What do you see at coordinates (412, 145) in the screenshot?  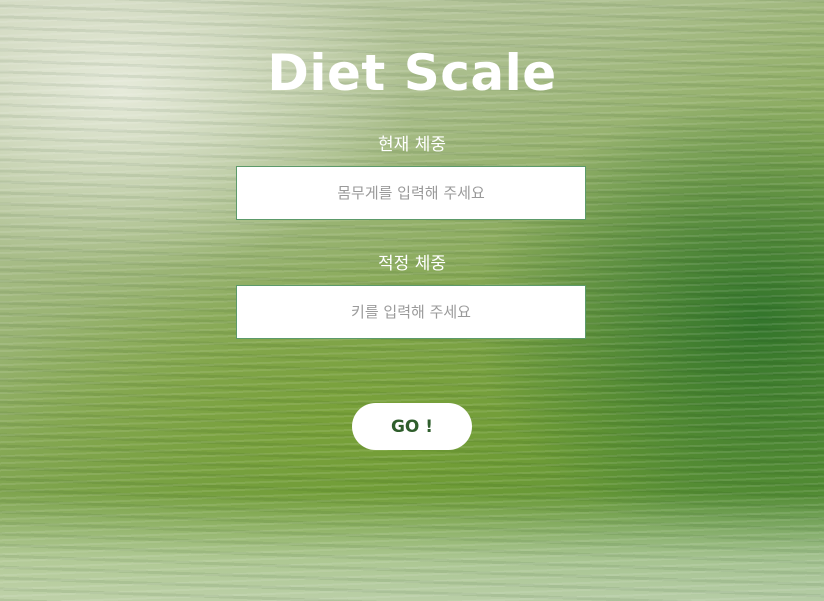 I see `current-weight-label: 현재 체중` at bounding box center [412, 145].